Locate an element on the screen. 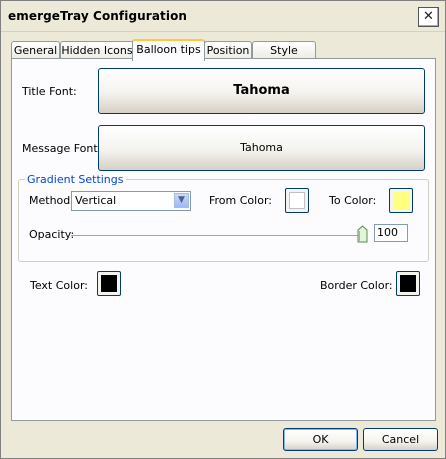 Image resolution: width=446 pixels, height=459 pixels. tab-general: General is located at coordinates (35, 50).